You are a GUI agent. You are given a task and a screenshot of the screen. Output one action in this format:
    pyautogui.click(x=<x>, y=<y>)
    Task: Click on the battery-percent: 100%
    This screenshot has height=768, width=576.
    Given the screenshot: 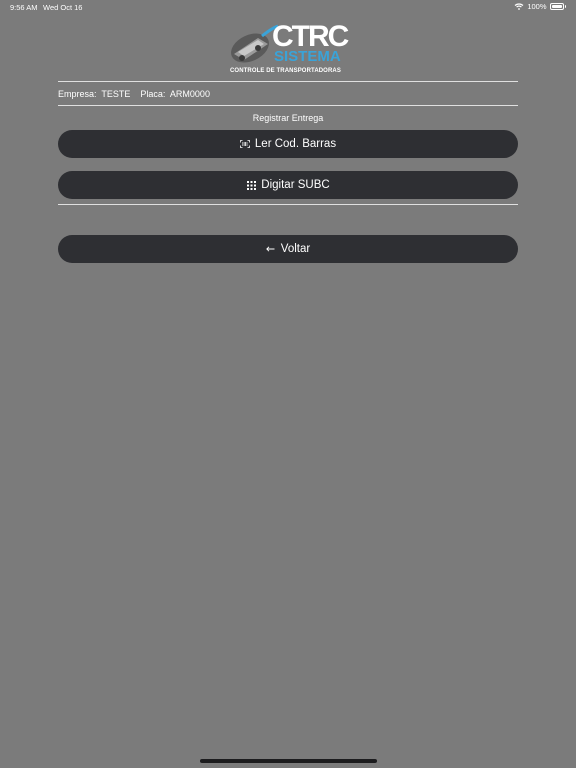 What is the action you would take?
    pyautogui.click(x=537, y=6)
    